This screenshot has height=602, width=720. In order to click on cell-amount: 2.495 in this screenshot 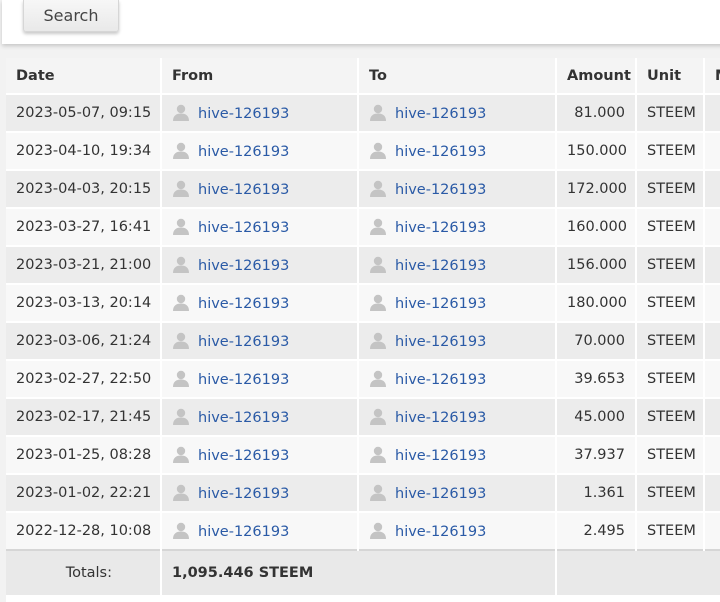, I will do `click(596, 530)`.